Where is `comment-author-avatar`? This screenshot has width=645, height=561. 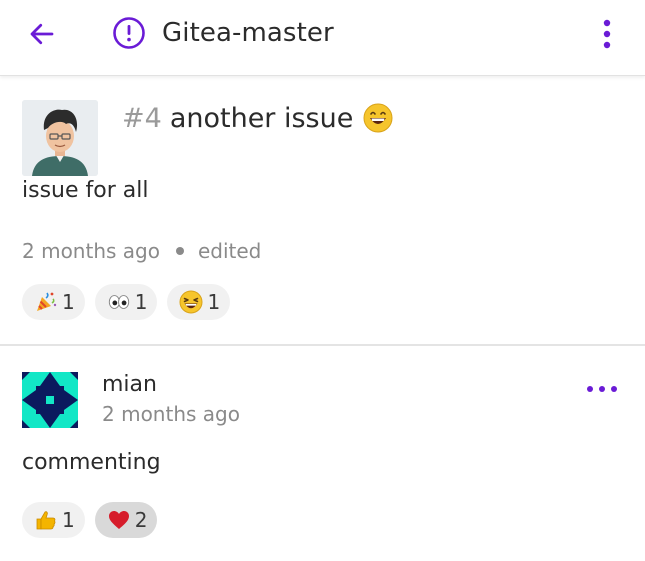 comment-author-avatar is located at coordinates (50, 400).